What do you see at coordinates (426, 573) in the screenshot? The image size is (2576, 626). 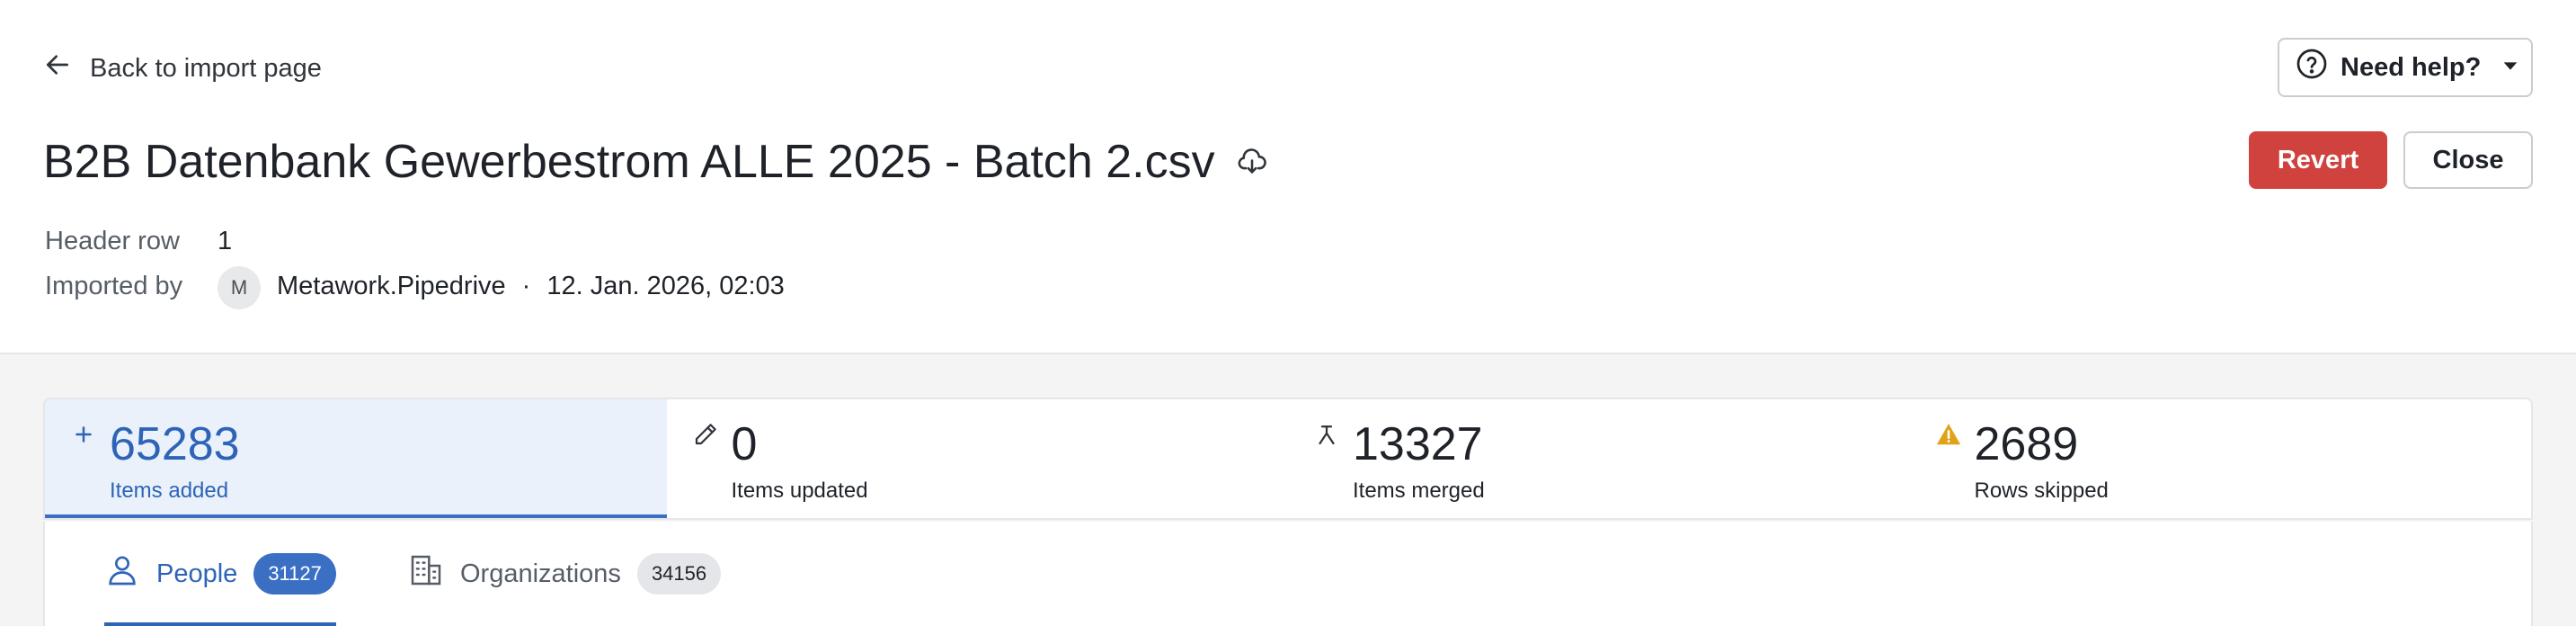 I see `building-icon` at bounding box center [426, 573].